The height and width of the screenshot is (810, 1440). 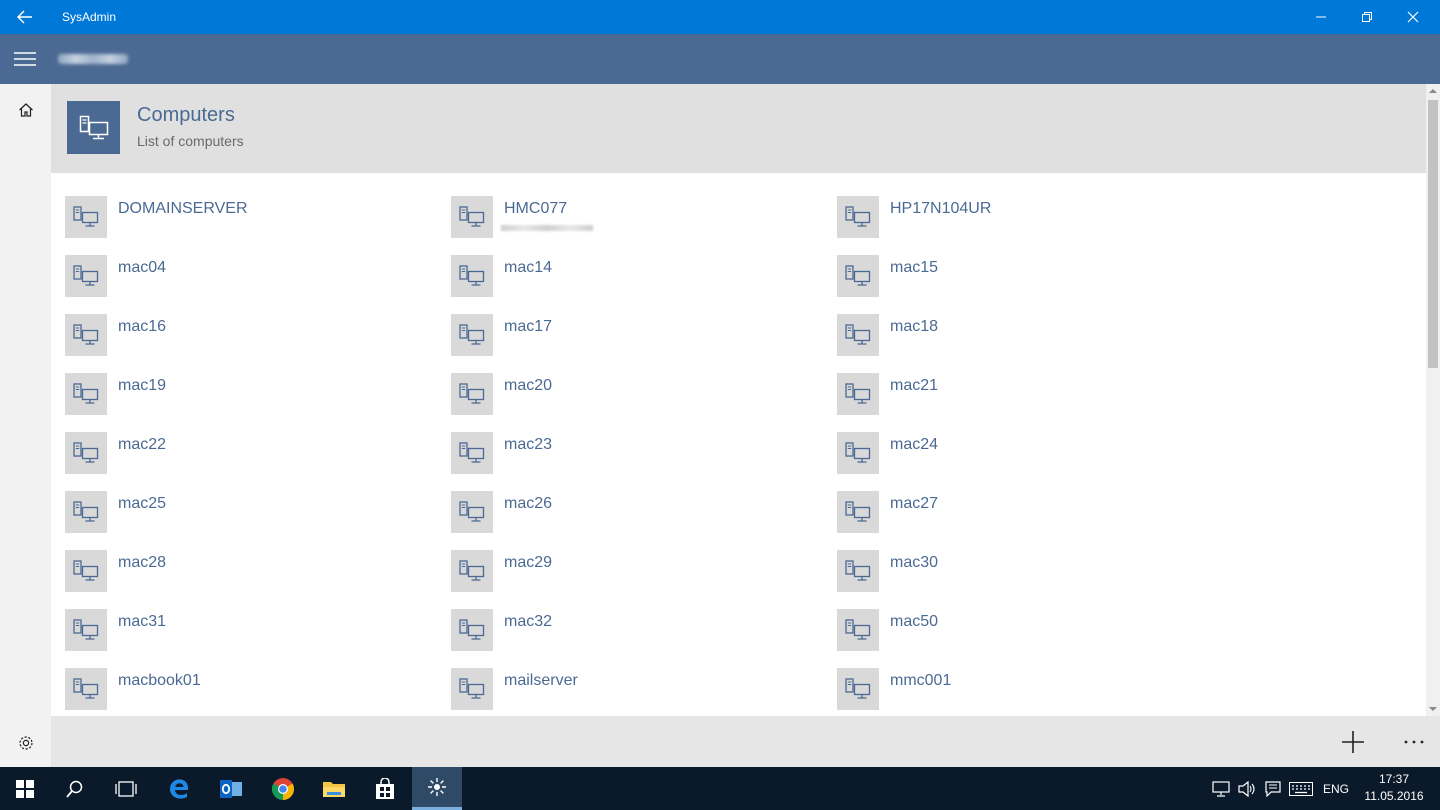 I want to click on taskbar-clock: 17:37 11.05.2016, so click(x=1394, y=788).